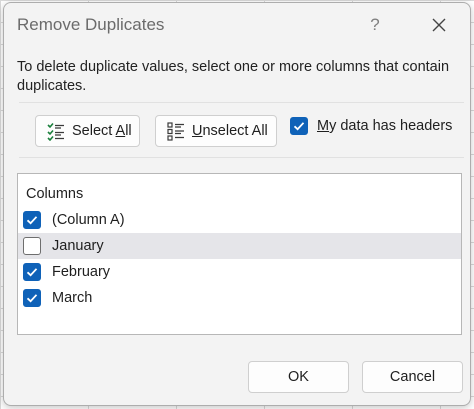 Image resolution: width=474 pixels, height=409 pixels. What do you see at coordinates (78, 246) in the screenshot?
I see `column-item-label: January` at bounding box center [78, 246].